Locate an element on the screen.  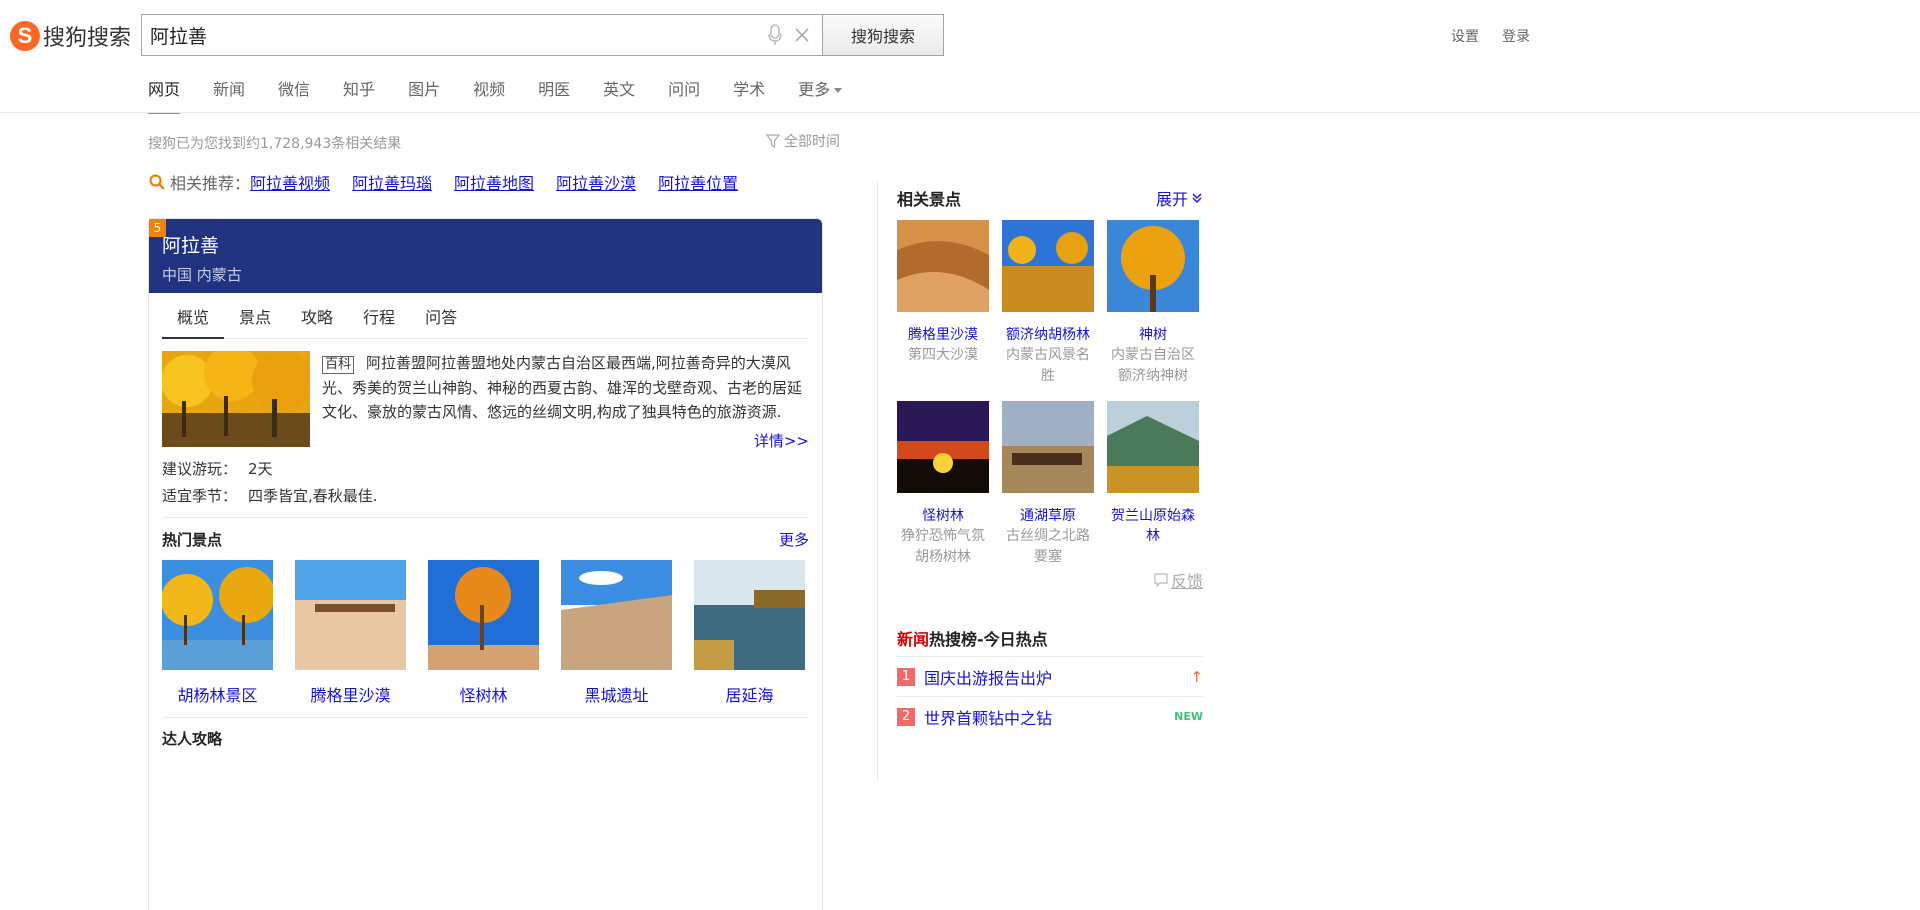
card-header: 阿拉善 中国 内蒙古 is located at coordinates (485, 256).